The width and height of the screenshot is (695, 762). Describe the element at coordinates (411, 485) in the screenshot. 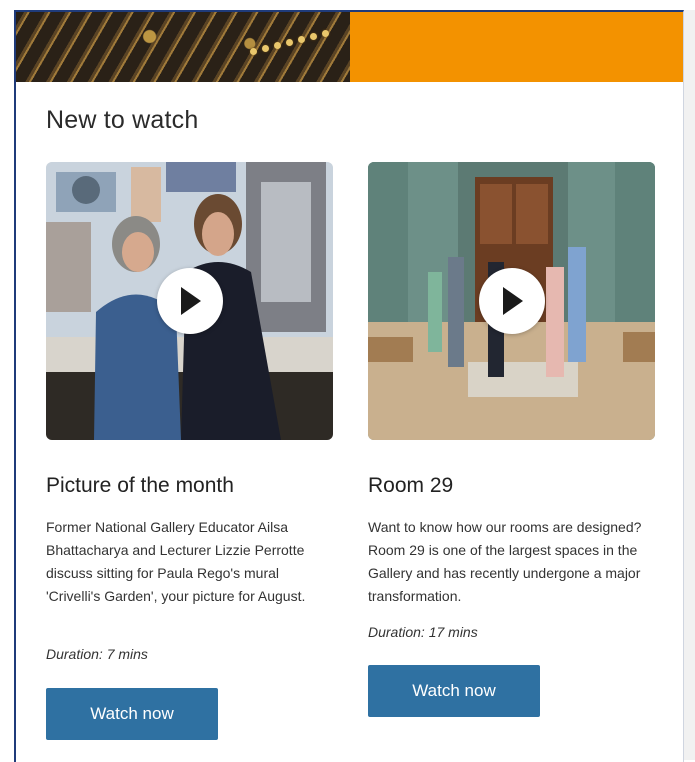

I see `card-title: Room 29` at that location.